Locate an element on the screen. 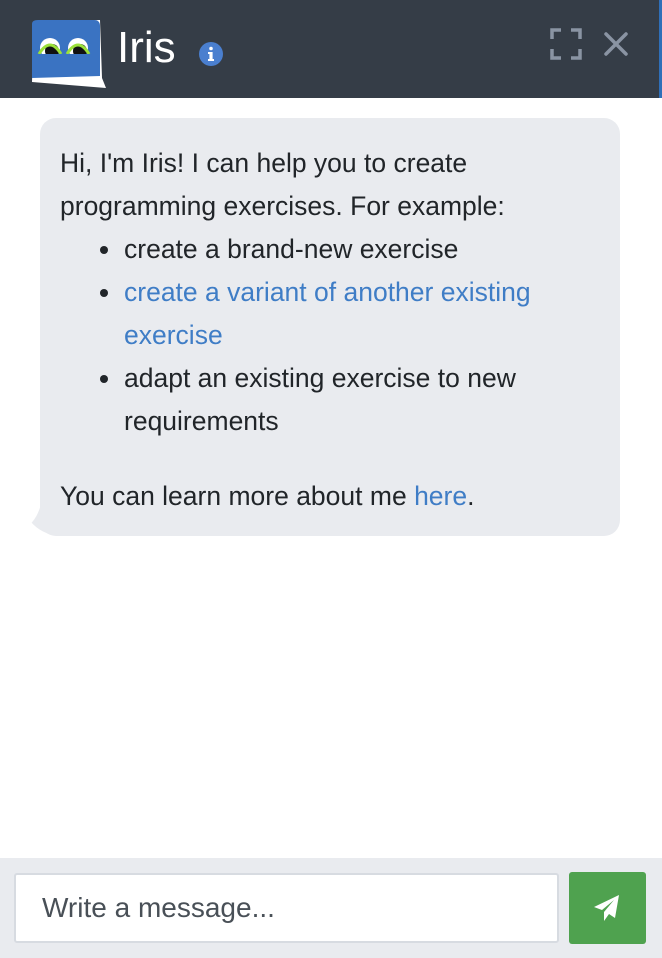 The height and width of the screenshot is (958, 662). composer-bar is located at coordinates (331, 908).